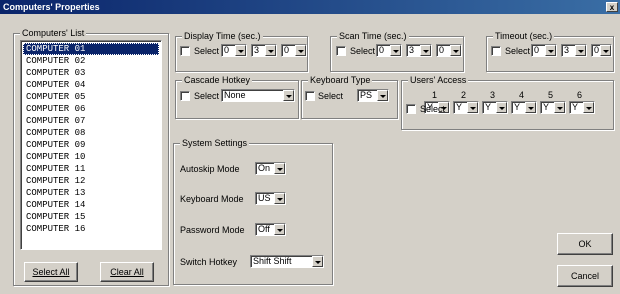 This screenshot has height=294, width=620. What do you see at coordinates (574, 50) in the screenshot?
I see `timeout-combo-2: 3` at bounding box center [574, 50].